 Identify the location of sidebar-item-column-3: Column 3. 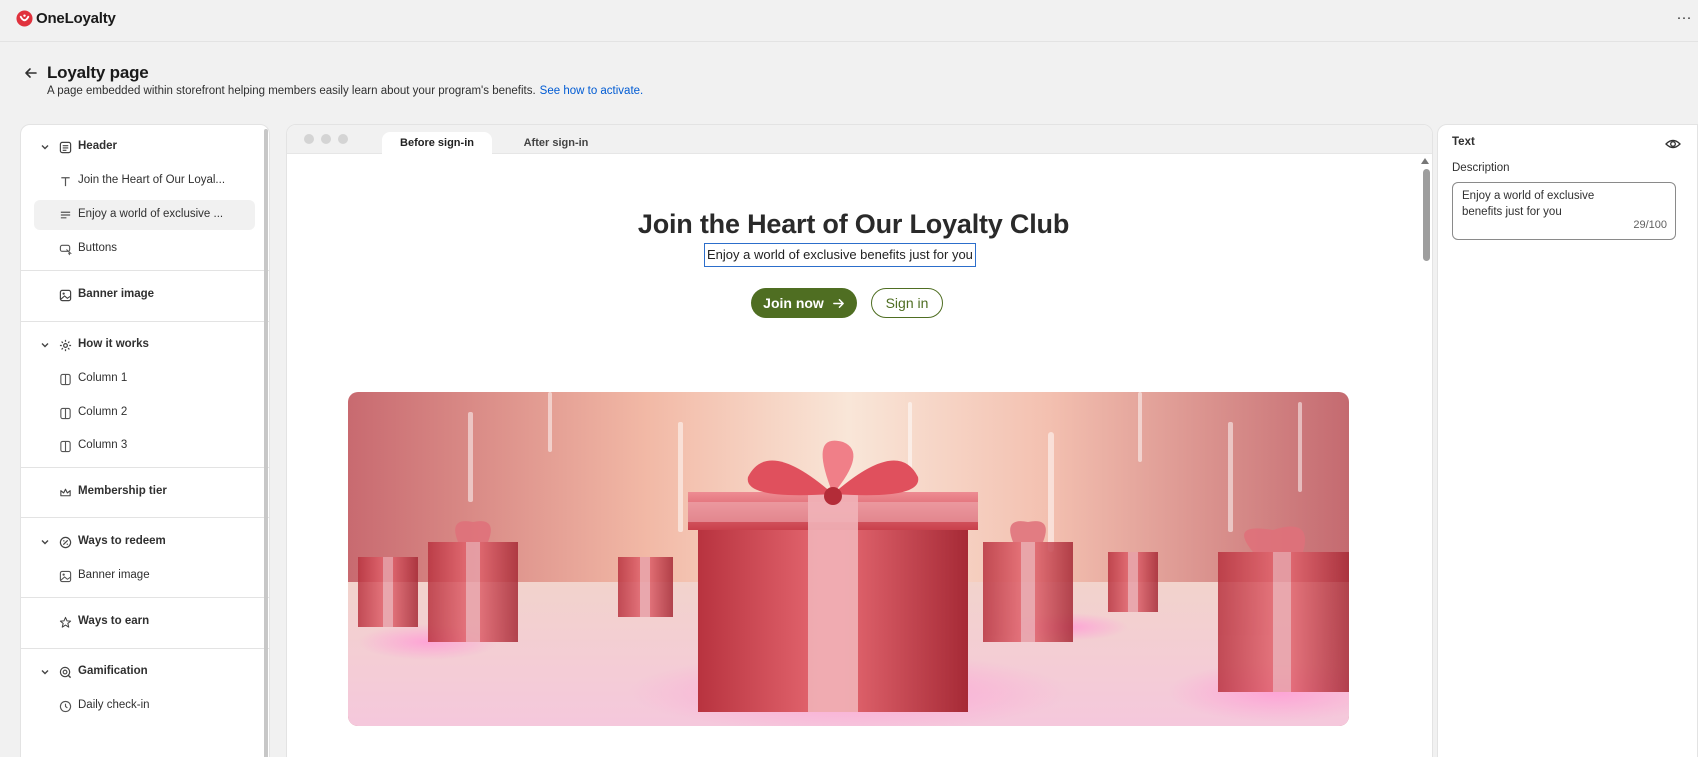
(141, 446).